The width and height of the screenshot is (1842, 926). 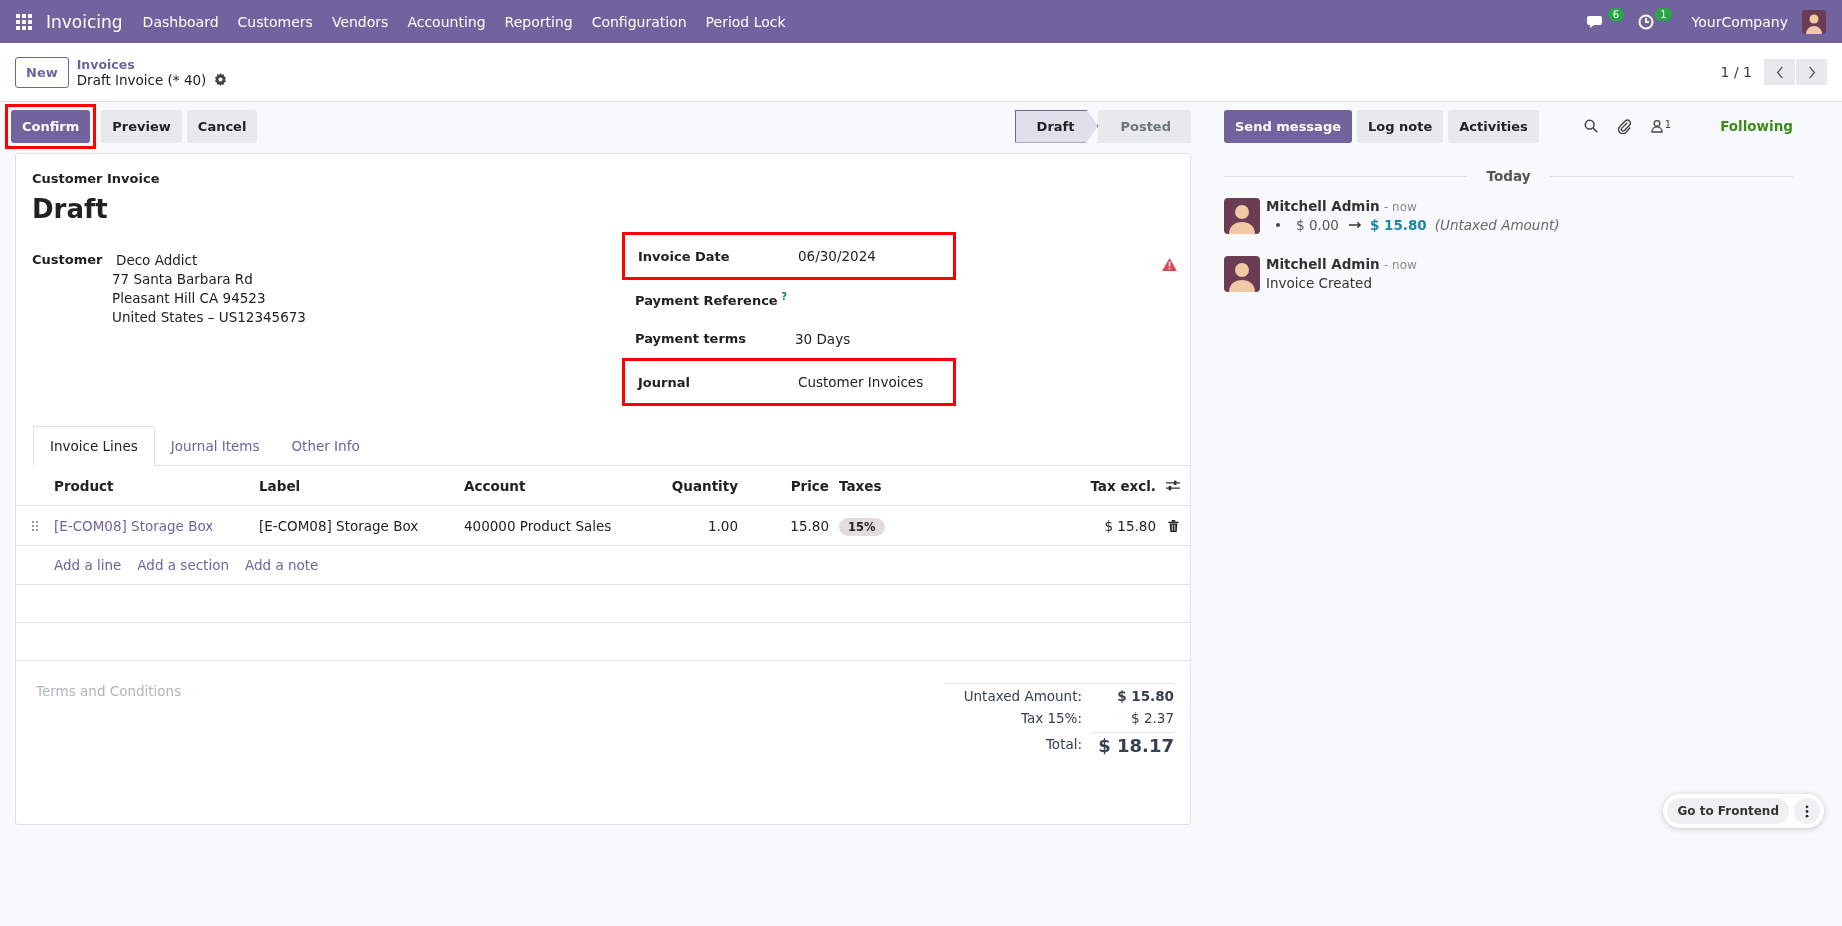 I want to click on old-value: $ 0.00, so click(x=1317, y=225).